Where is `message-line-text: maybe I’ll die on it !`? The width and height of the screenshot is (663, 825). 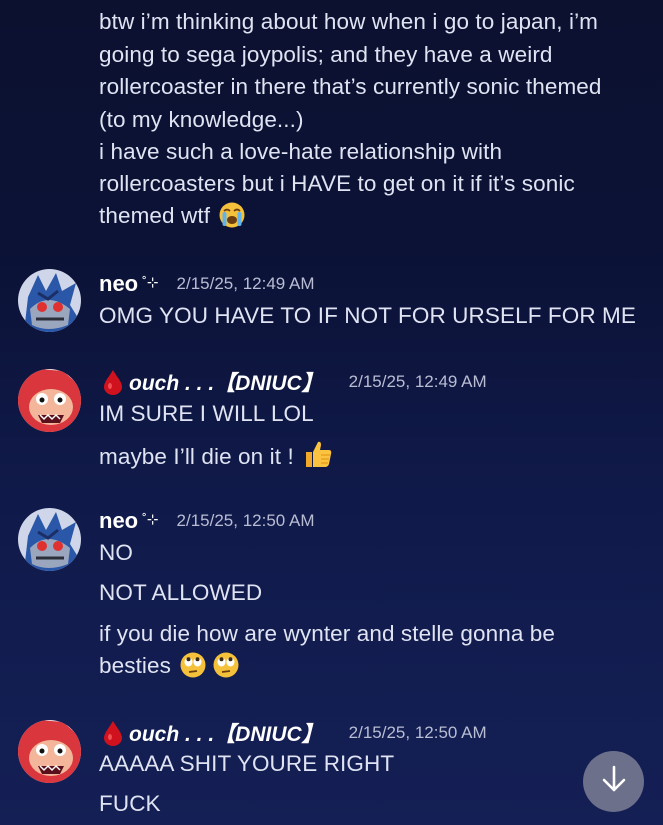
message-line-text: maybe I’ll die on it ! is located at coordinates (196, 456).